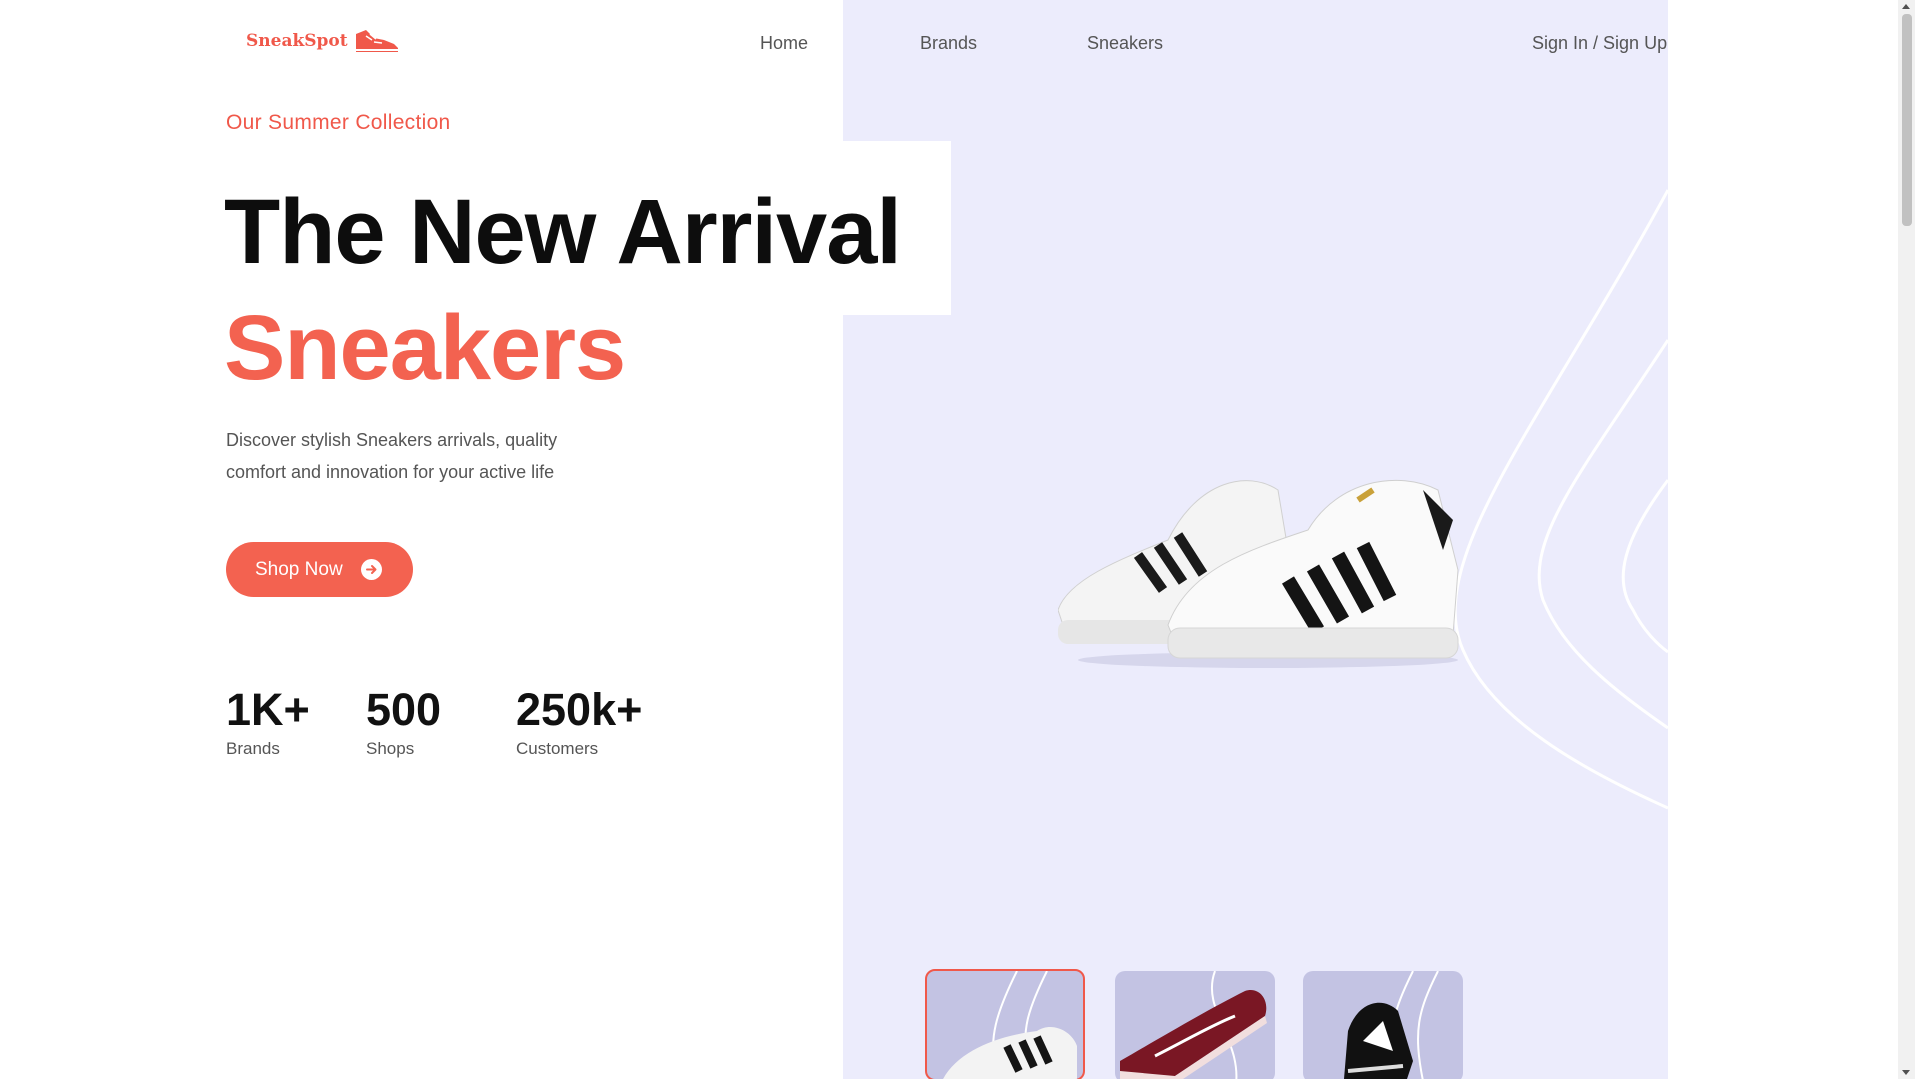 This screenshot has width=1915, height=1079. I want to click on nav-link-sneakers: Sneakers, so click(1125, 43).